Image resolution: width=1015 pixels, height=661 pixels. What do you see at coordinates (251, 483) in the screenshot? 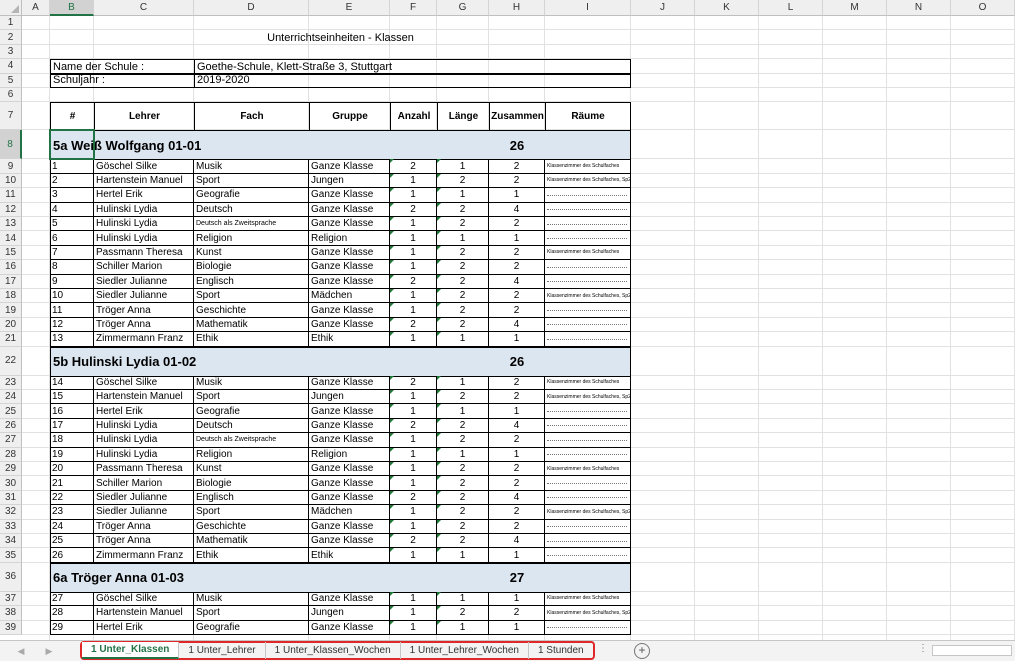
I see `subject-cell: Biologie` at bounding box center [251, 483].